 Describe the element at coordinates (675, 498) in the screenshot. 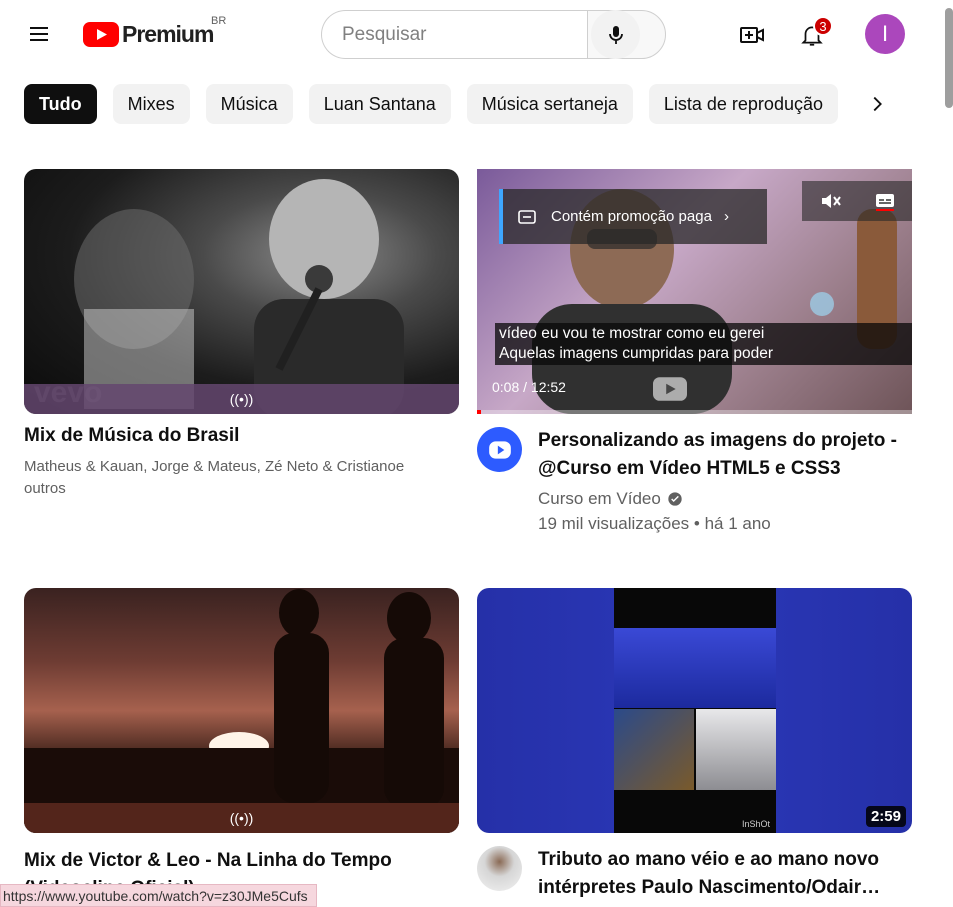

I see `verified-check-icon` at that location.